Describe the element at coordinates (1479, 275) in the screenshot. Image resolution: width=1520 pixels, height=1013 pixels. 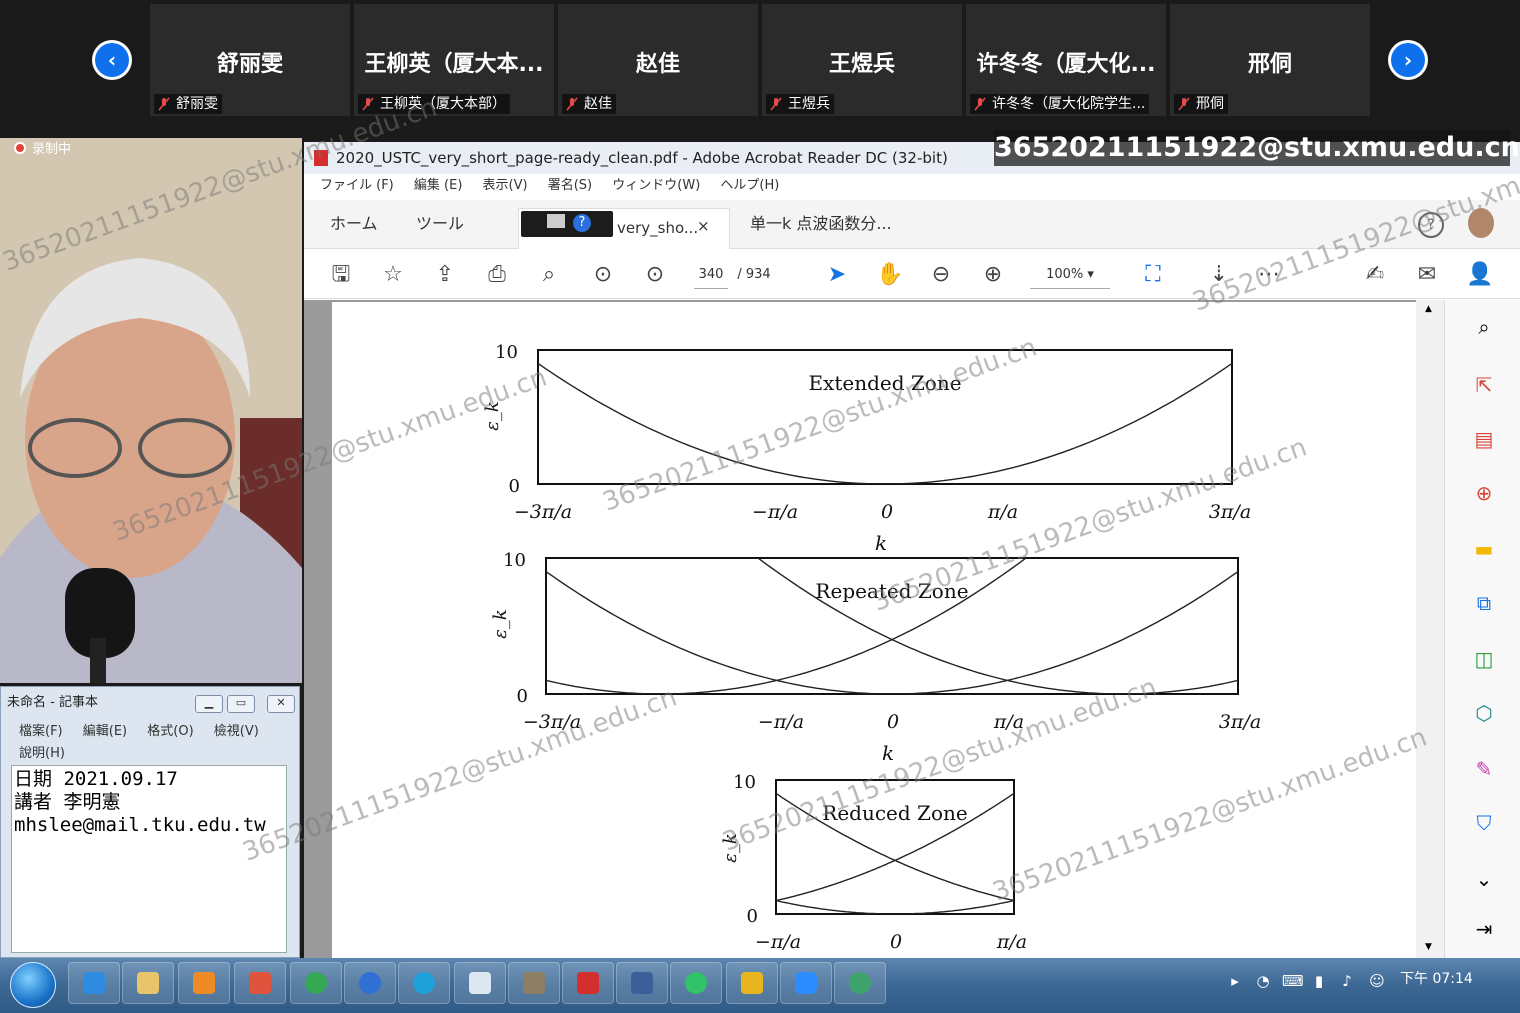
I see `add-user-icon: 👤` at that location.